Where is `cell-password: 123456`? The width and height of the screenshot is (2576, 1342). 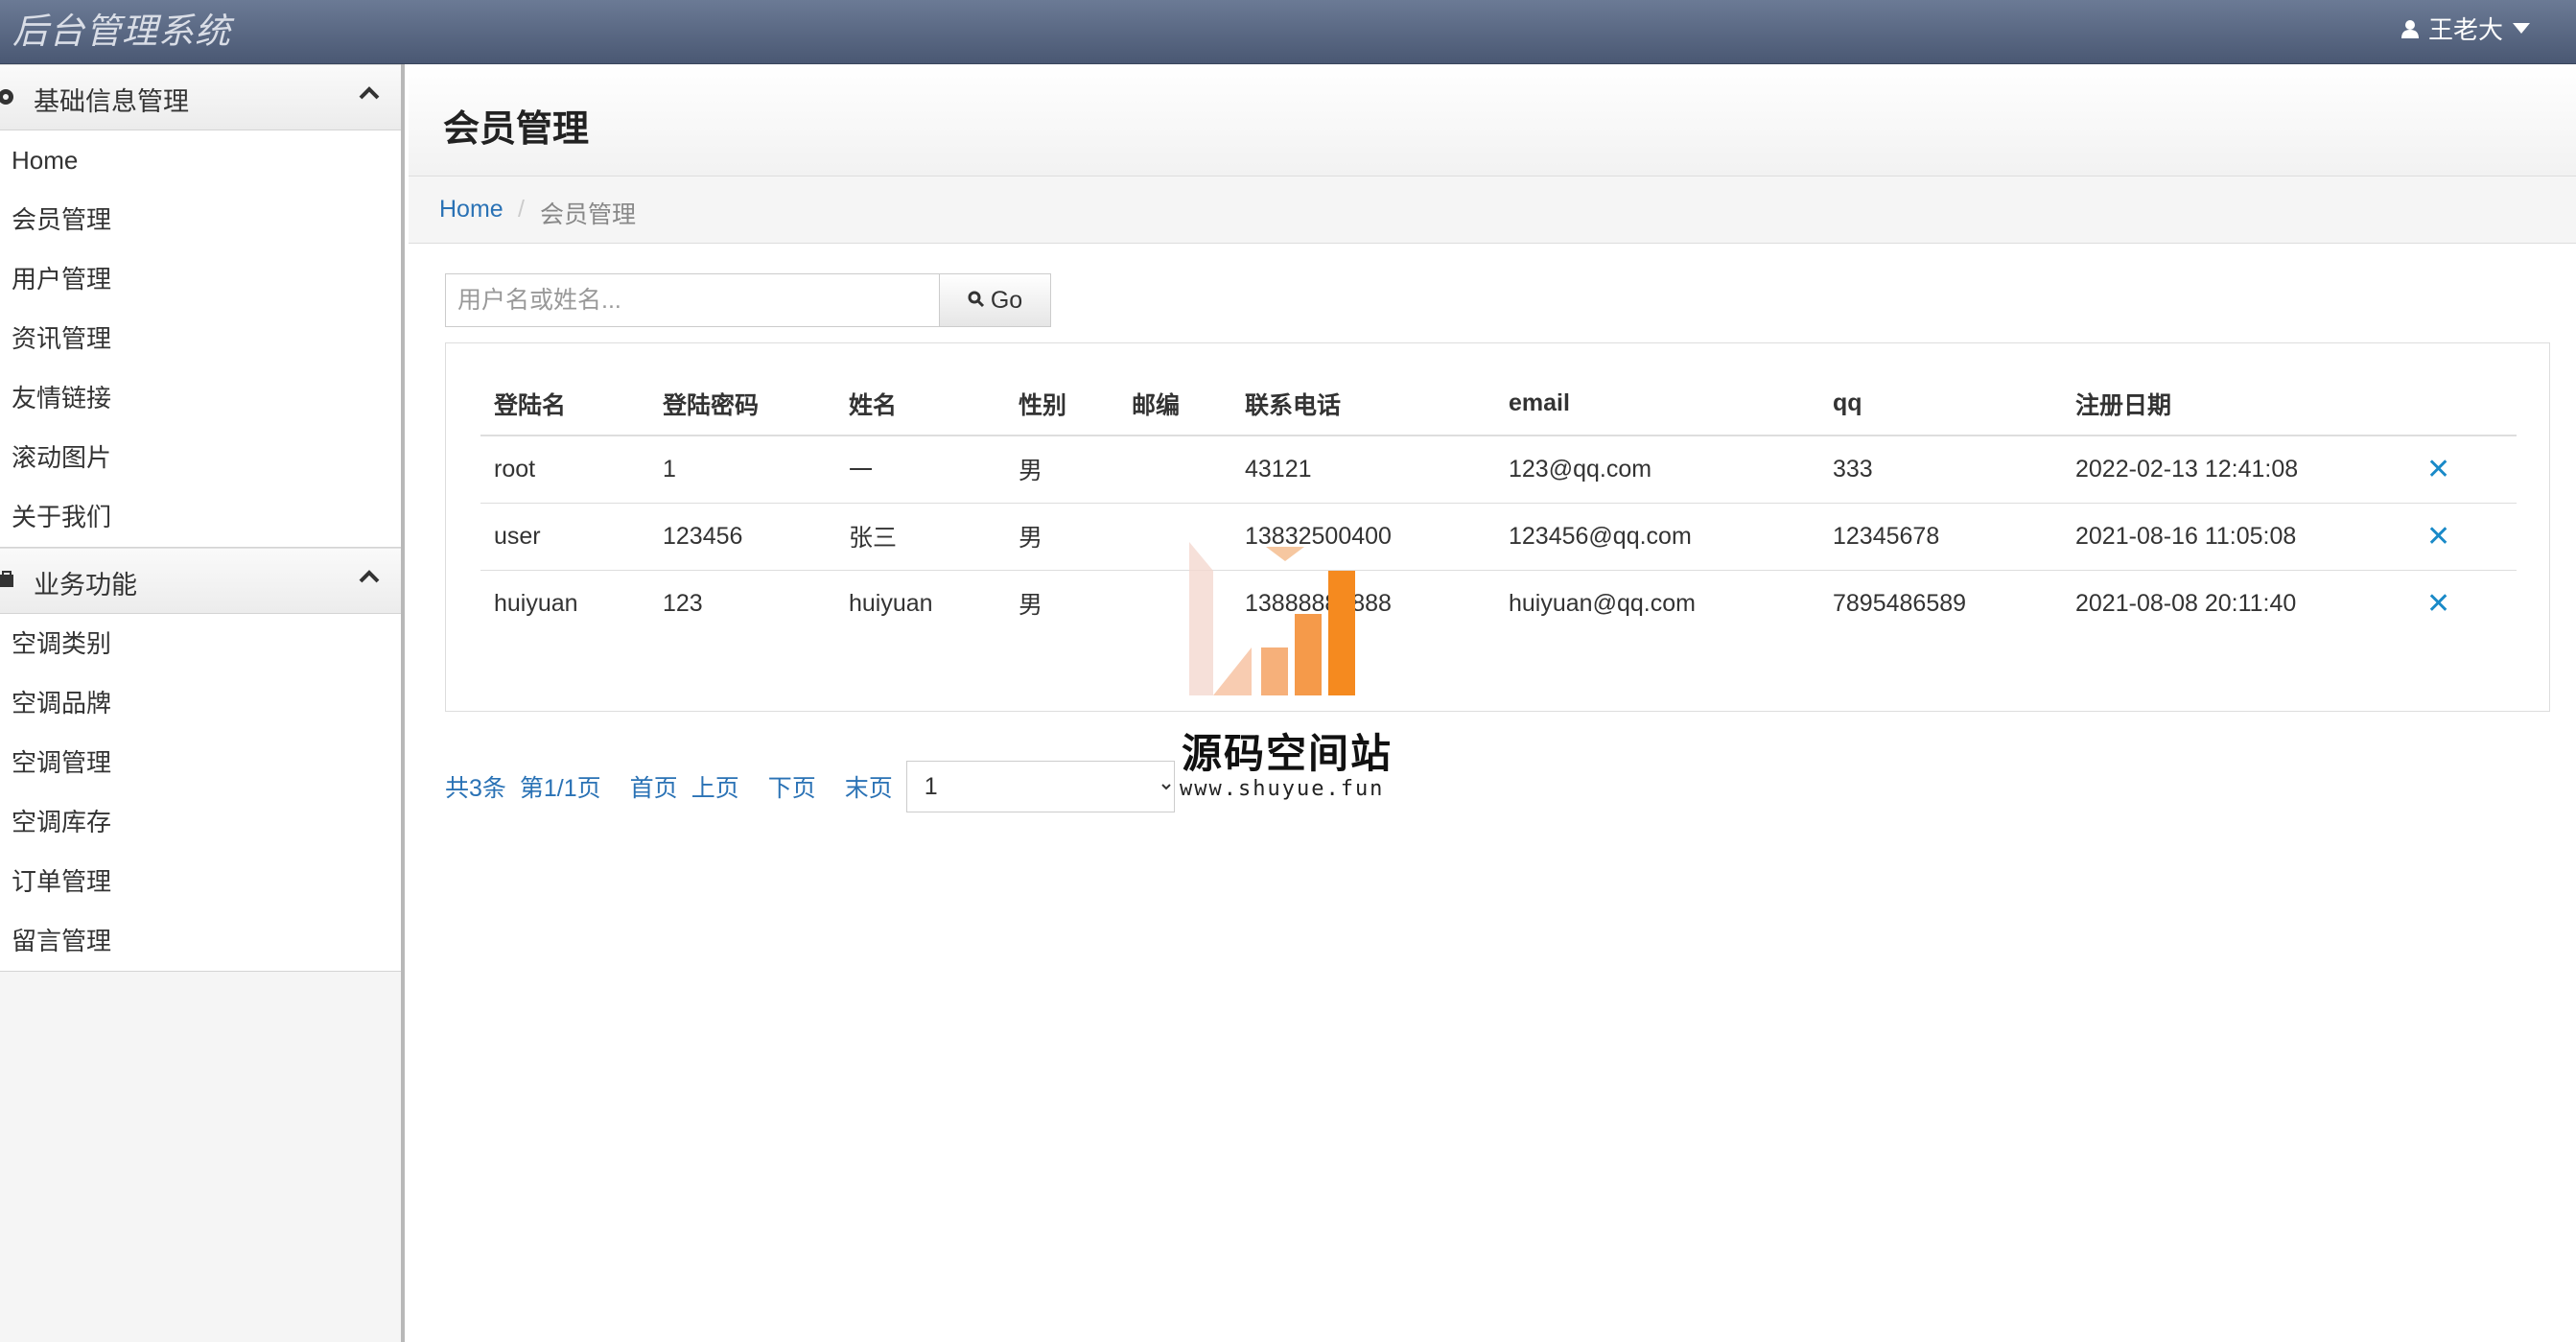 cell-password: 123456 is located at coordinates (742, 536).